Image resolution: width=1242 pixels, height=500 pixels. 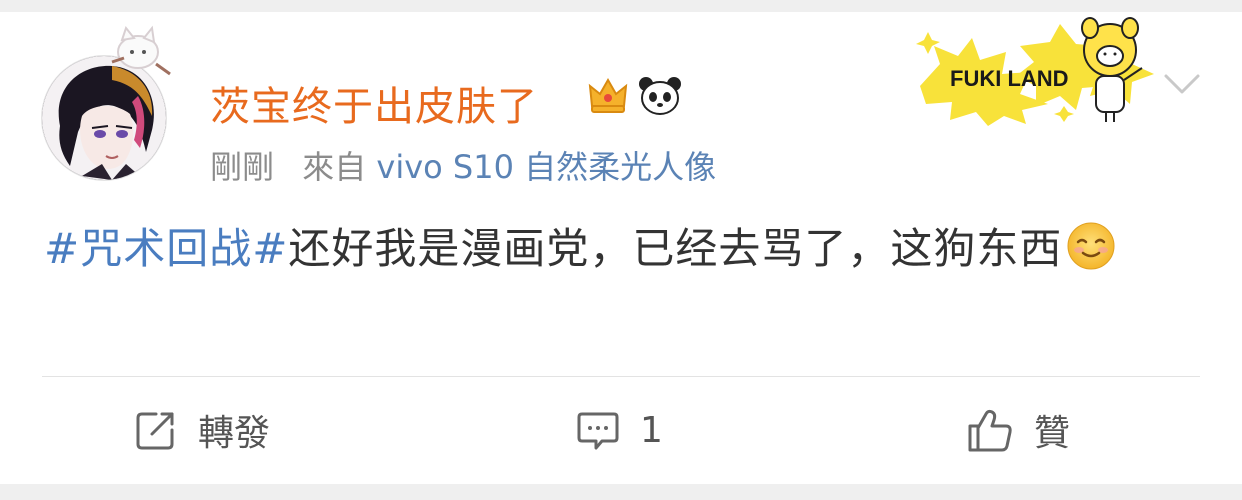 What do you see at coordinates (1052, 433) in the screenshot?
I see `like-label: 贊` at bounding box center [1052, 433].